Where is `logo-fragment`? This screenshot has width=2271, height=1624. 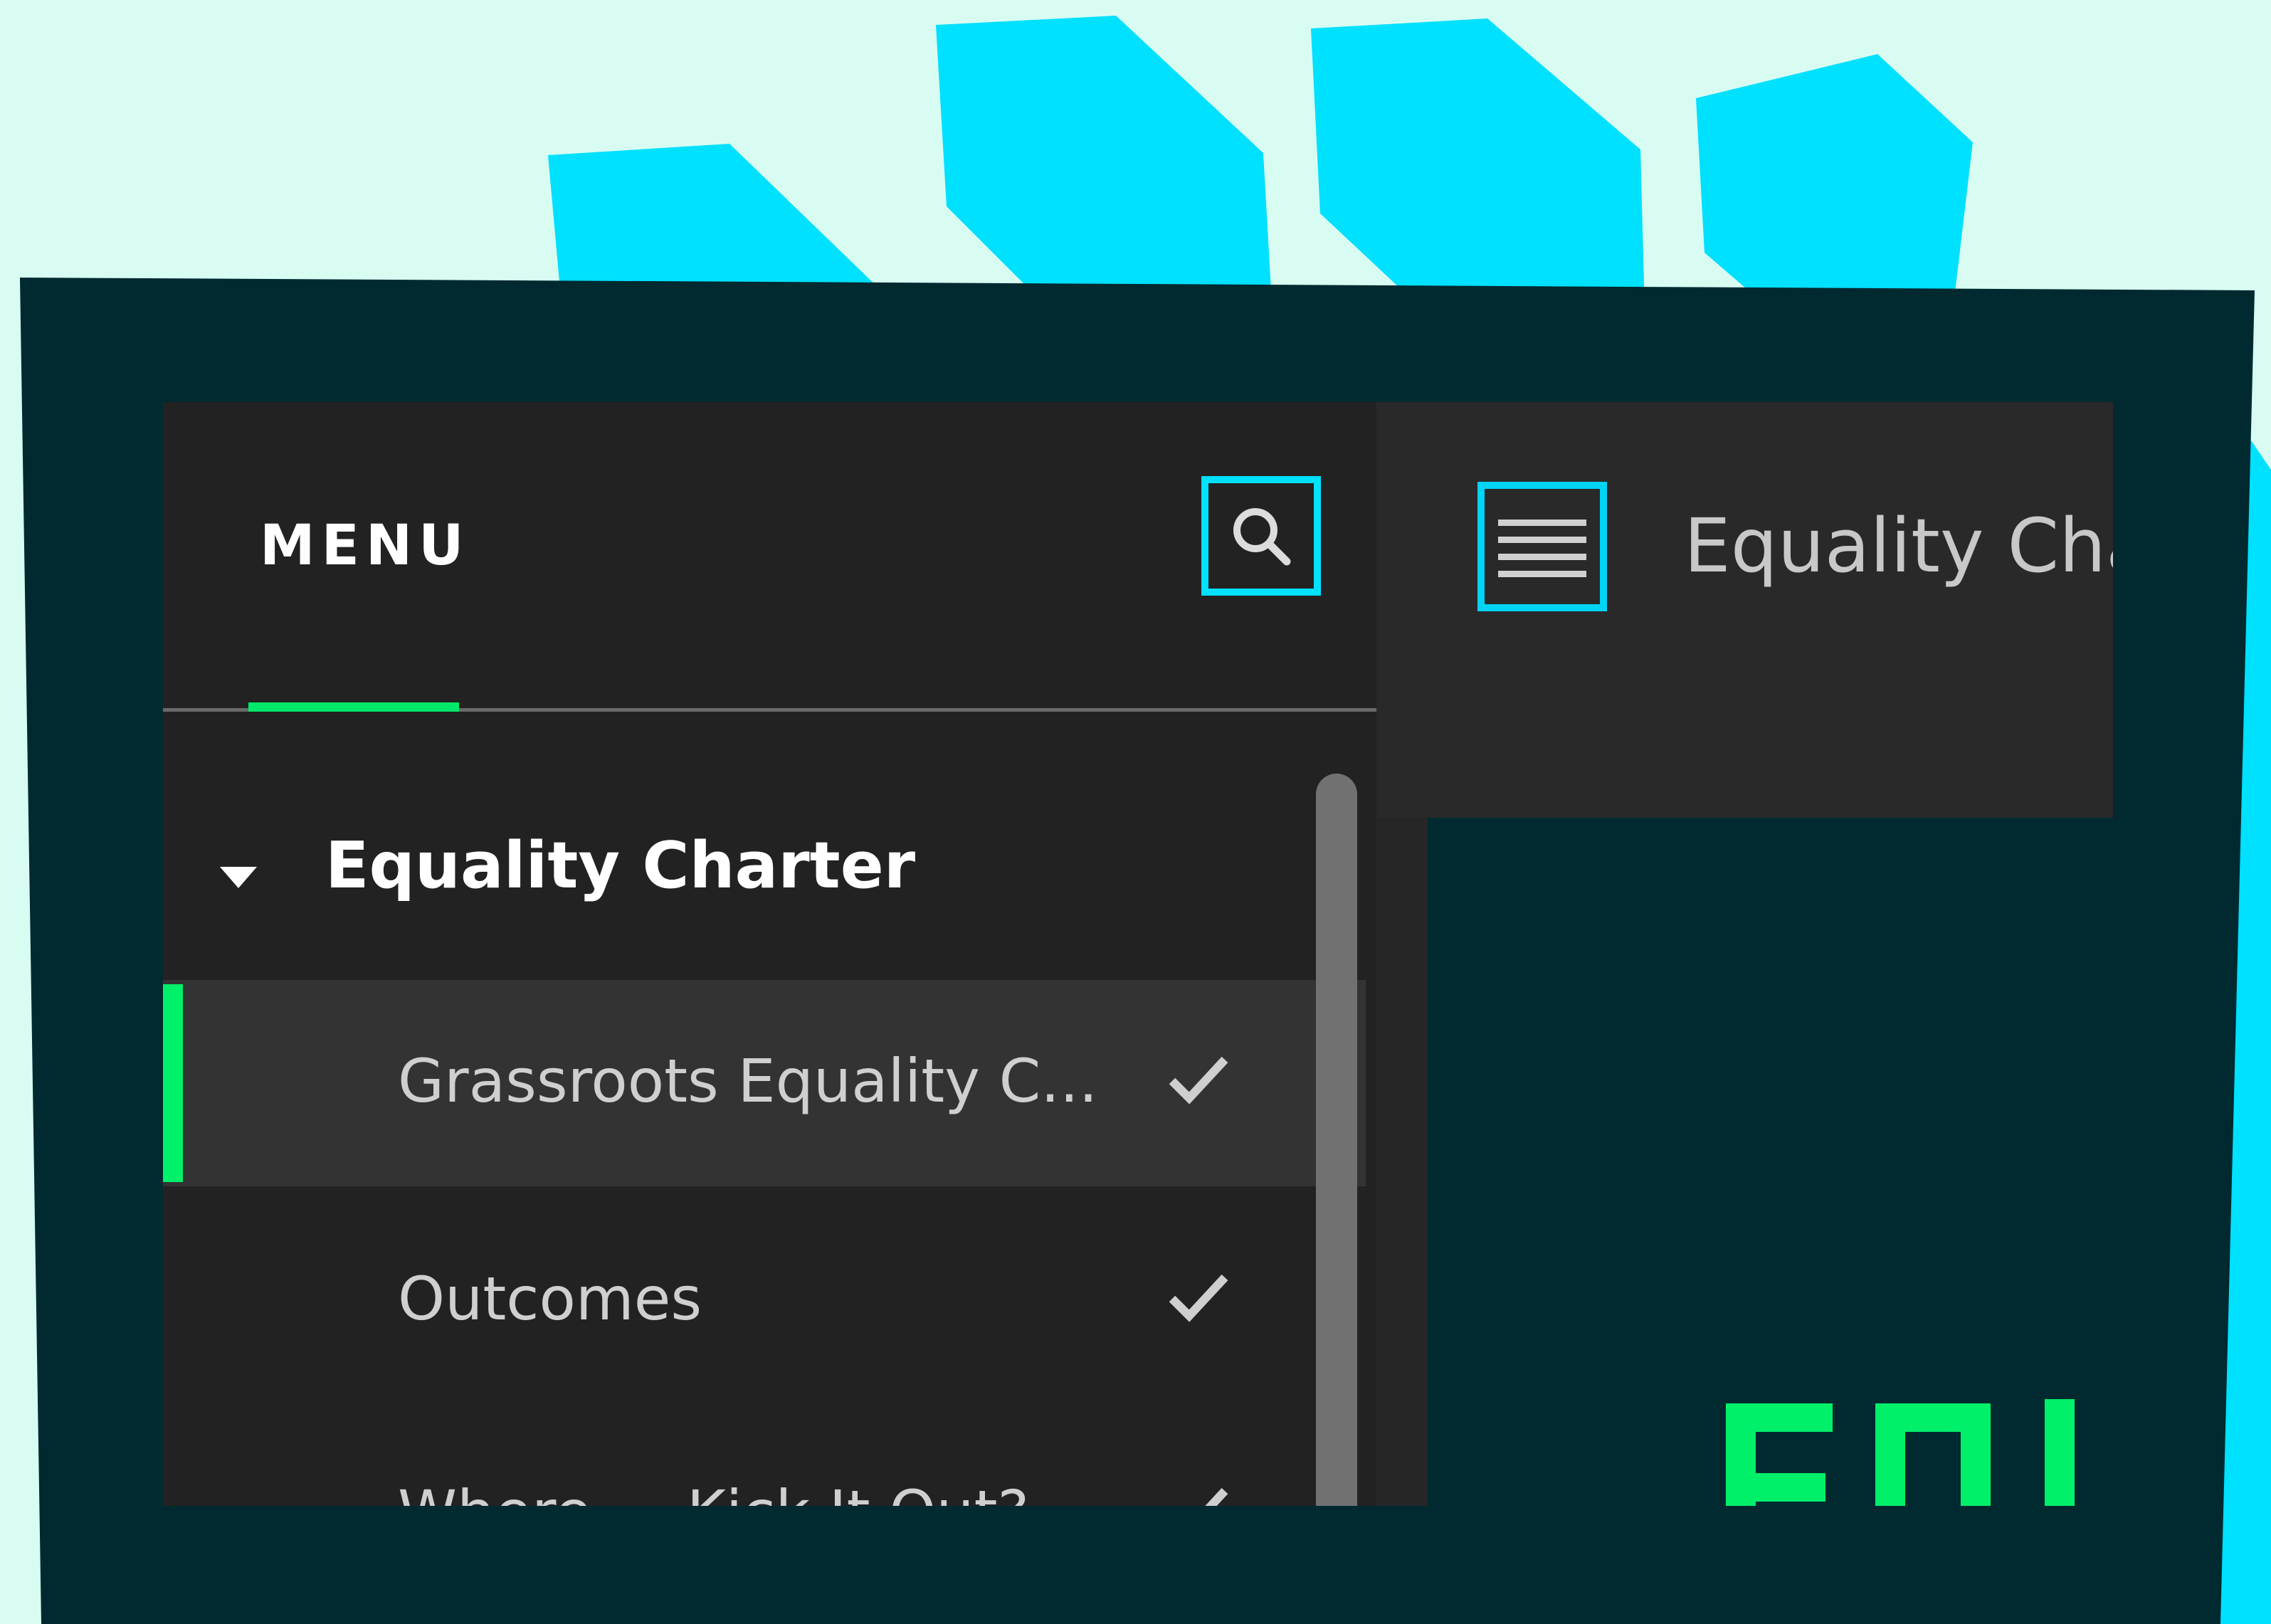
logo-fragment is located at coordinates (1911, 1450).